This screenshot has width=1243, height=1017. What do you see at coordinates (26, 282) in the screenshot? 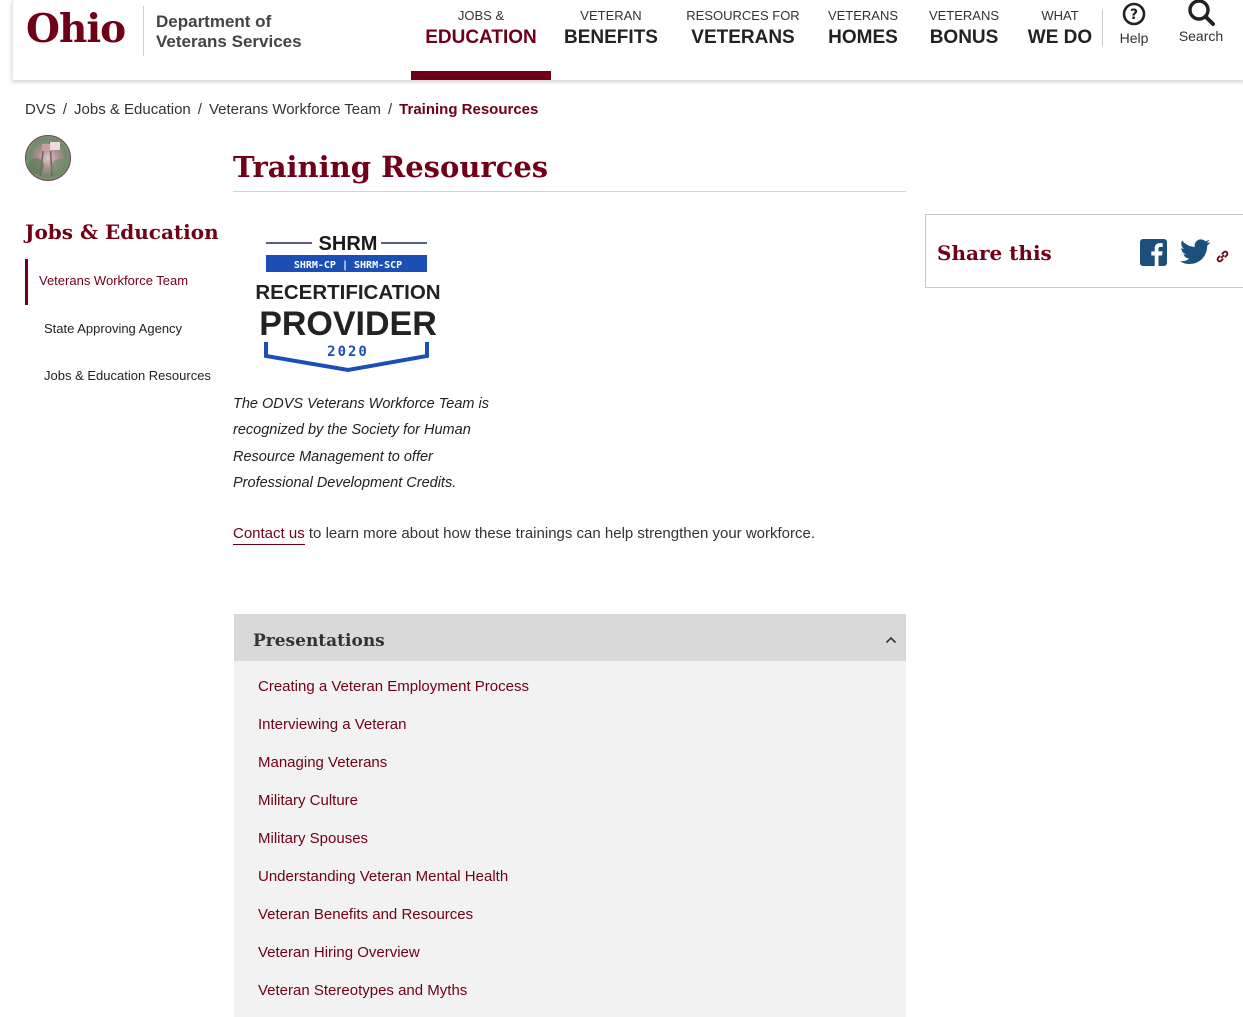
I see `sidebar-active-indicator` at bounding box center [26, 282].